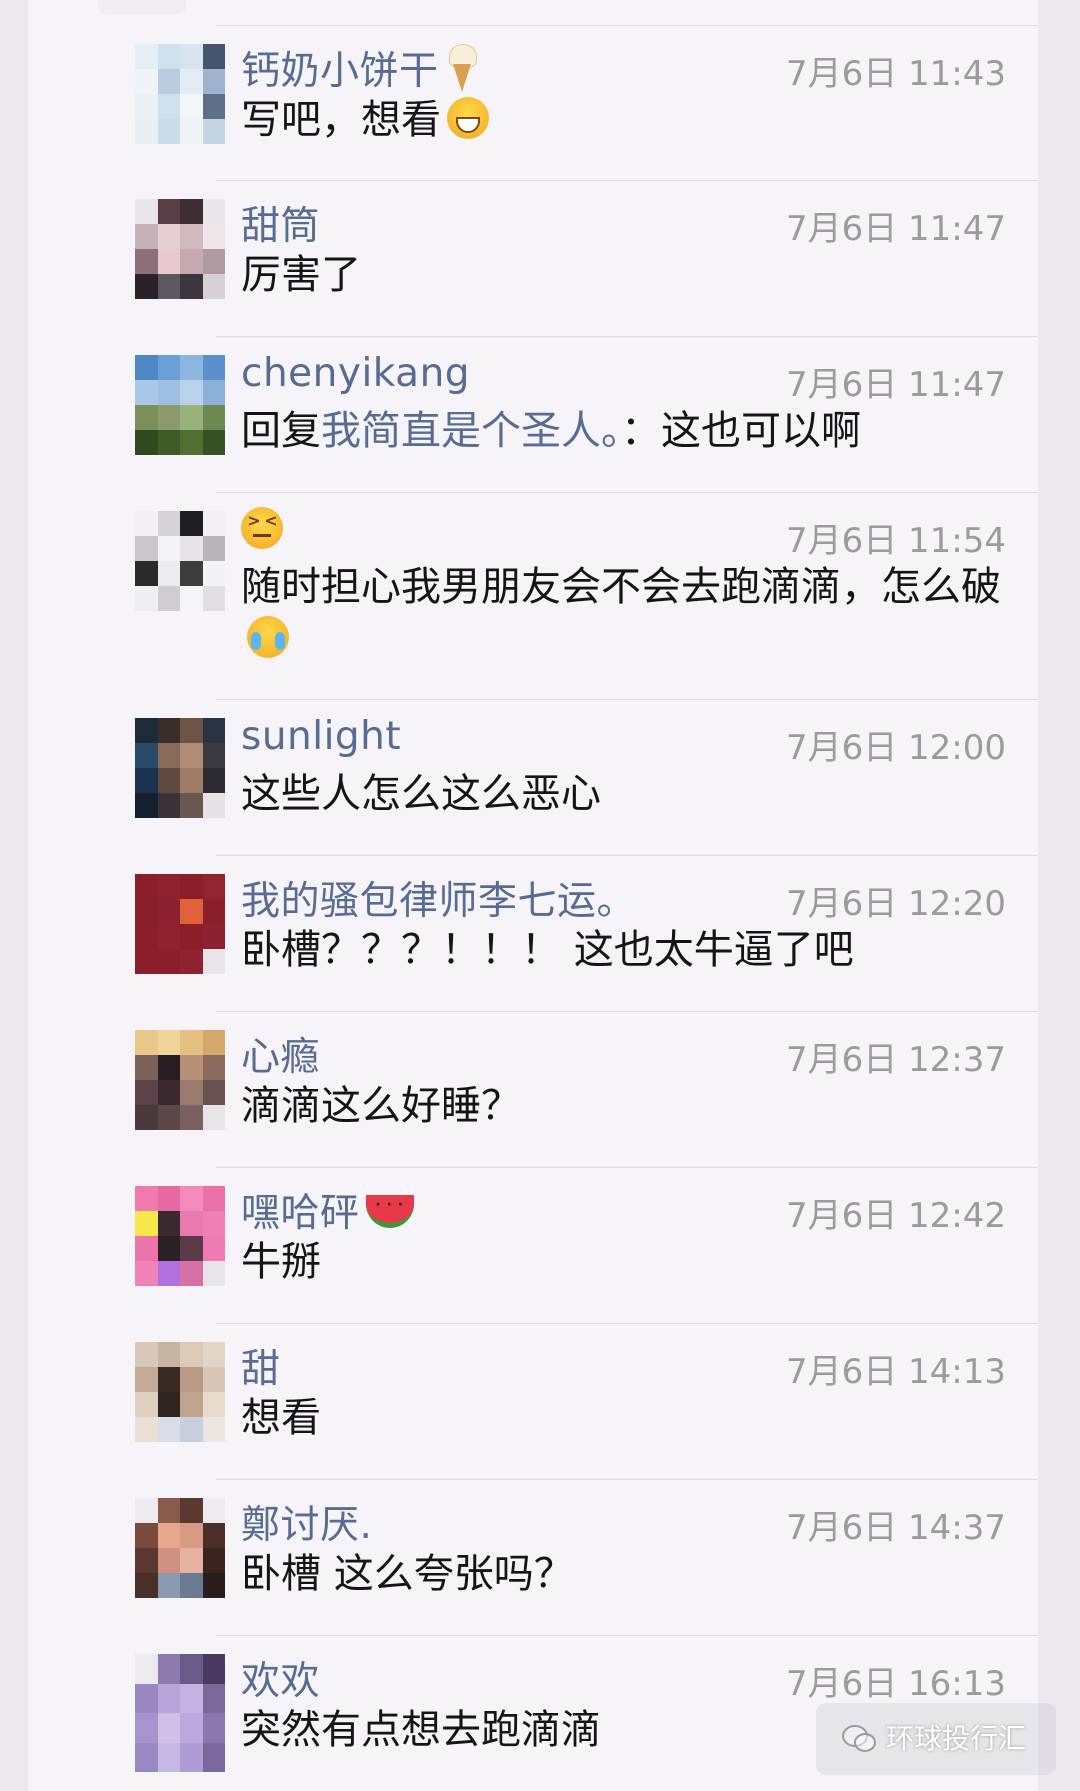 The image size is (1080, 1791). What do you see at coordinates (268, 637) in the screenshot?
I see `face-with-tears-icon` at bounding box center [268, 637].